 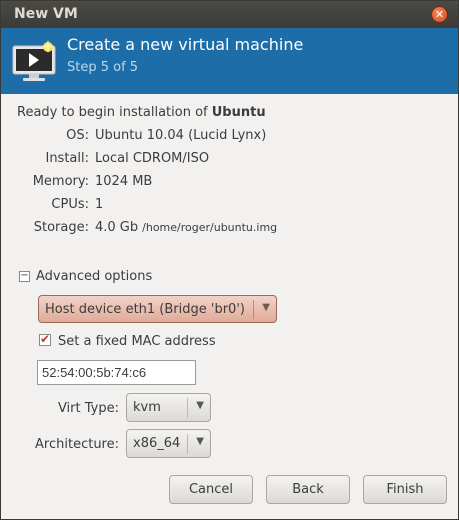 What do you see at coordinates (152, 158) in the screenshot?
I see `install-value: Local CDROM/ISO` at bounding box center [152, 158].